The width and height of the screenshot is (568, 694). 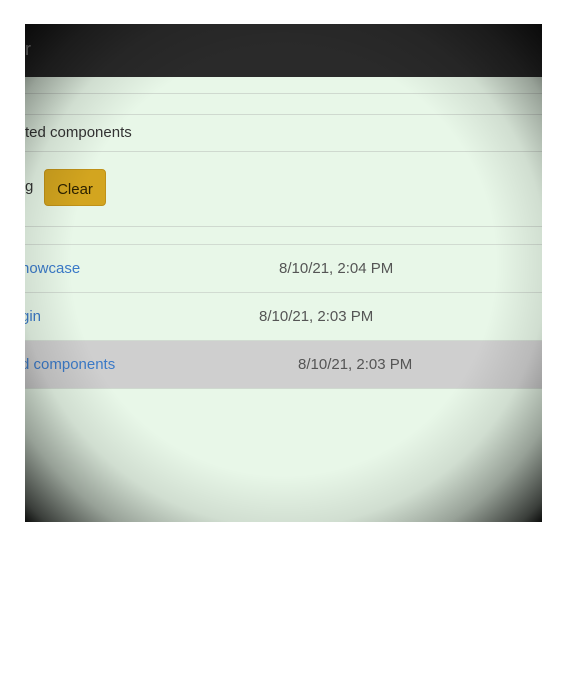 I want to click on history-timestamp: 8/10/21, 2:04 PM, so click(x=336, y=268).